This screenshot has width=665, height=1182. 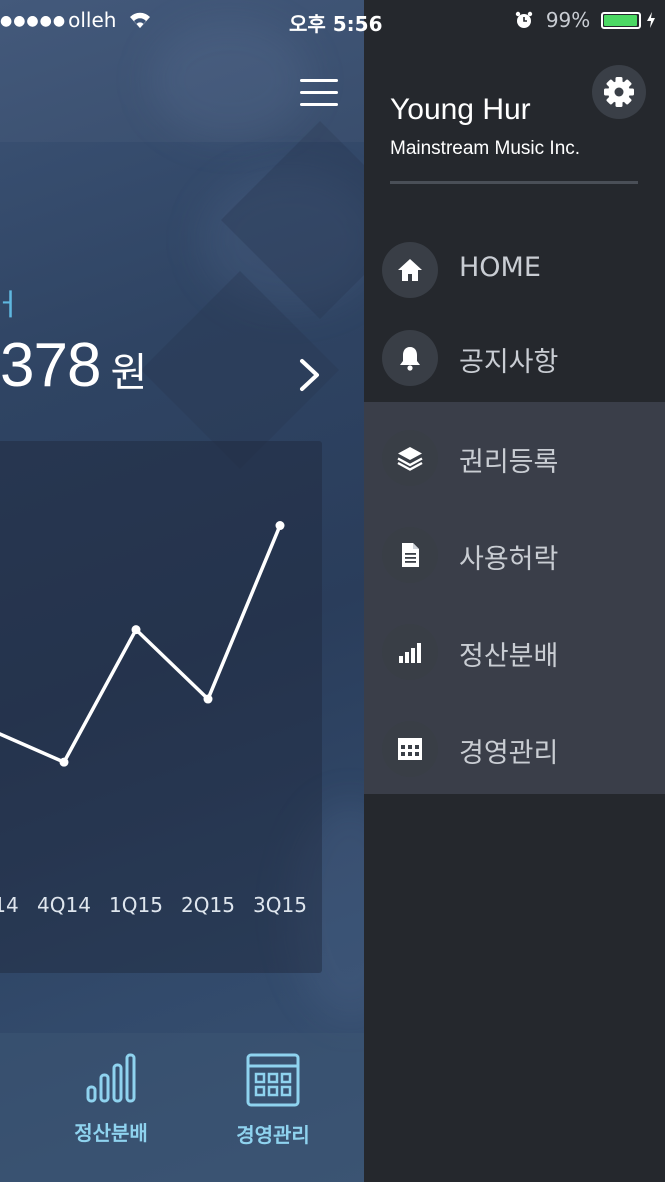 I want to click on battery-status: 99%, so click(x=585, y=20).